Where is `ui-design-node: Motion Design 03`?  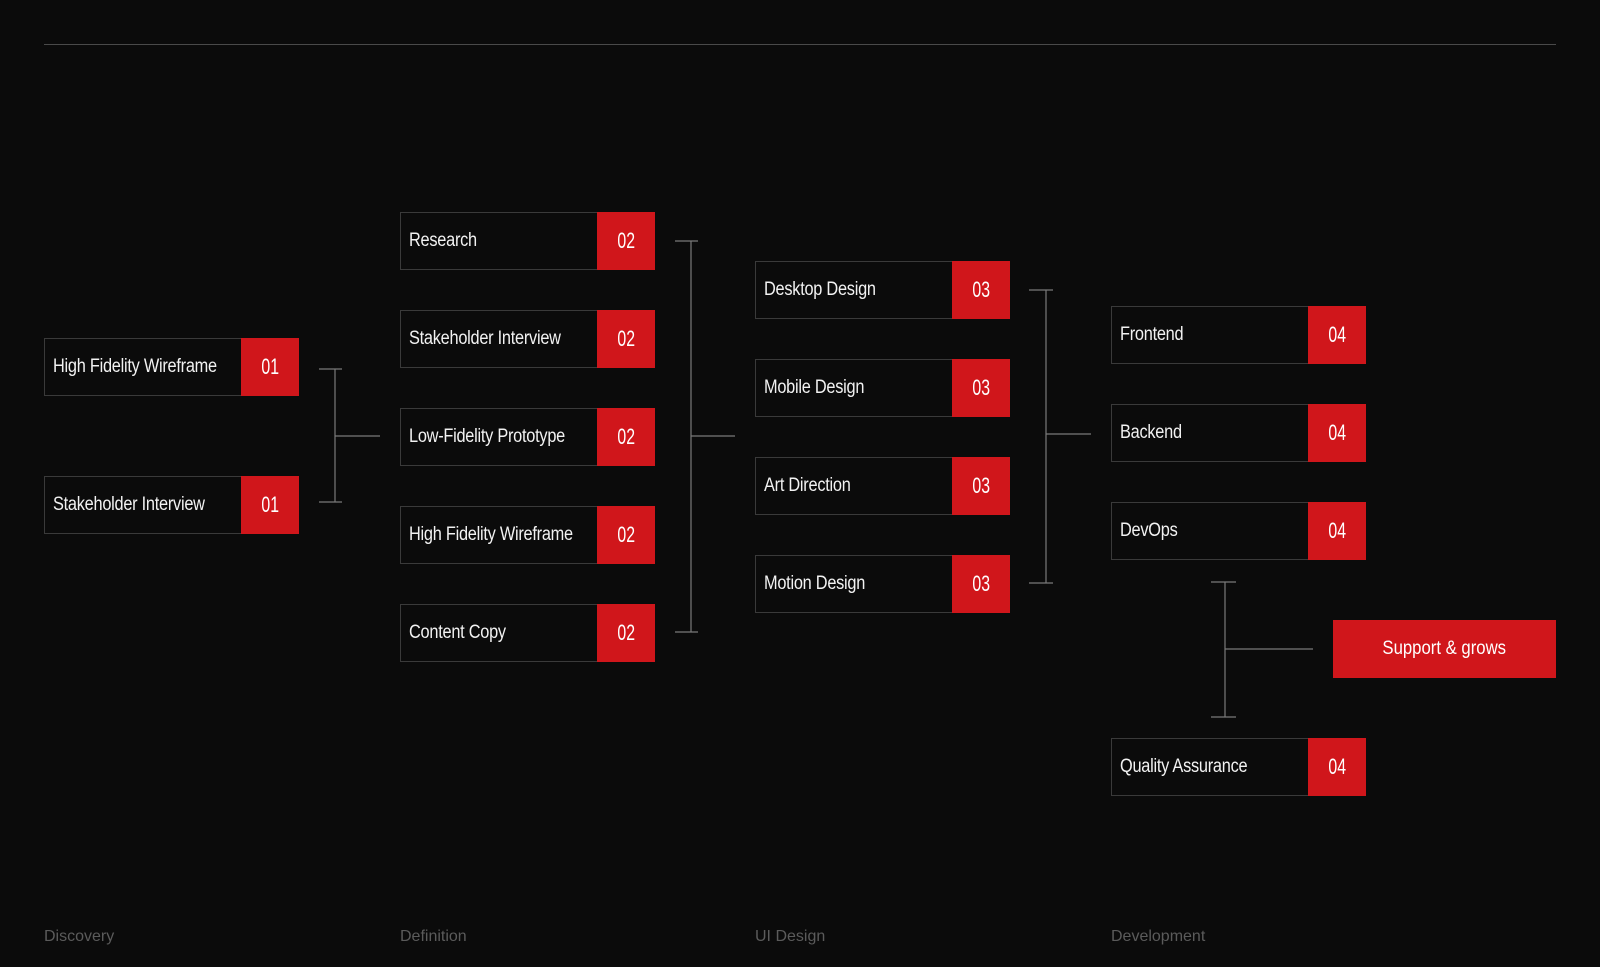
ui-design-node: Motion Design 03 is located at coordinates (882, 584).